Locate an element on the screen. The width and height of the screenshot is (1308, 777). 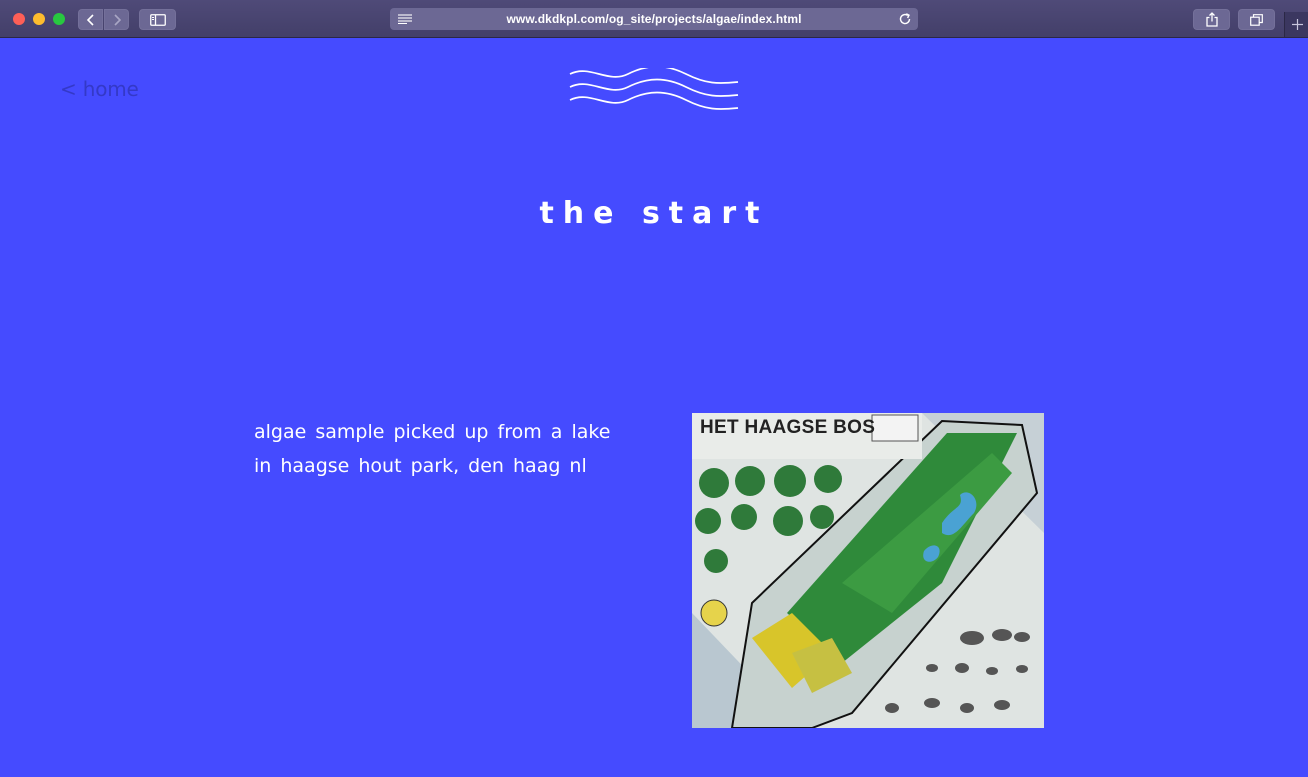
new-tab-icon is located at coordinates (1297, 24).